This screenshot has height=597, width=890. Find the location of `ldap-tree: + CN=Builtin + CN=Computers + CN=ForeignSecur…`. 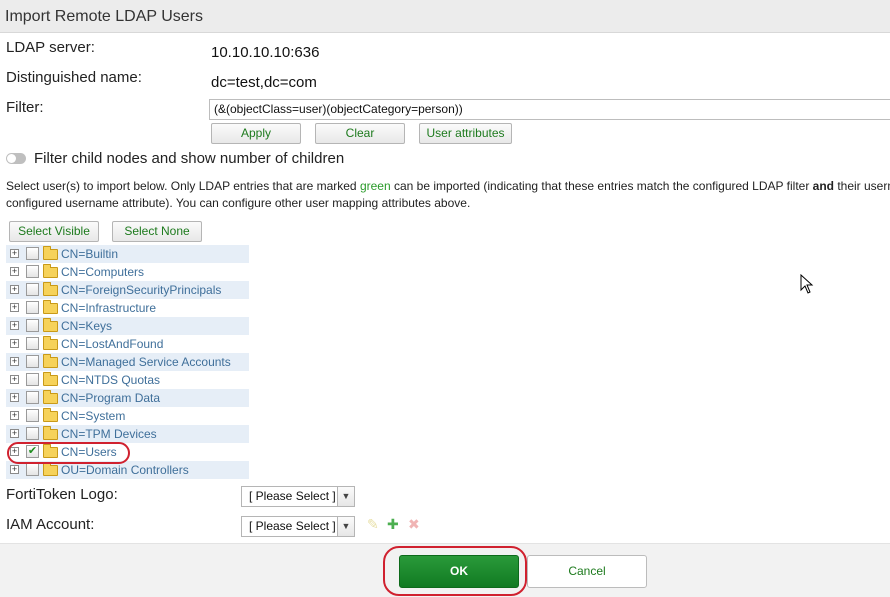

ldap-tree: + CN=Builtin + CN=Computers + CN=ForeignSecur… is located at coordinates (127, 362).